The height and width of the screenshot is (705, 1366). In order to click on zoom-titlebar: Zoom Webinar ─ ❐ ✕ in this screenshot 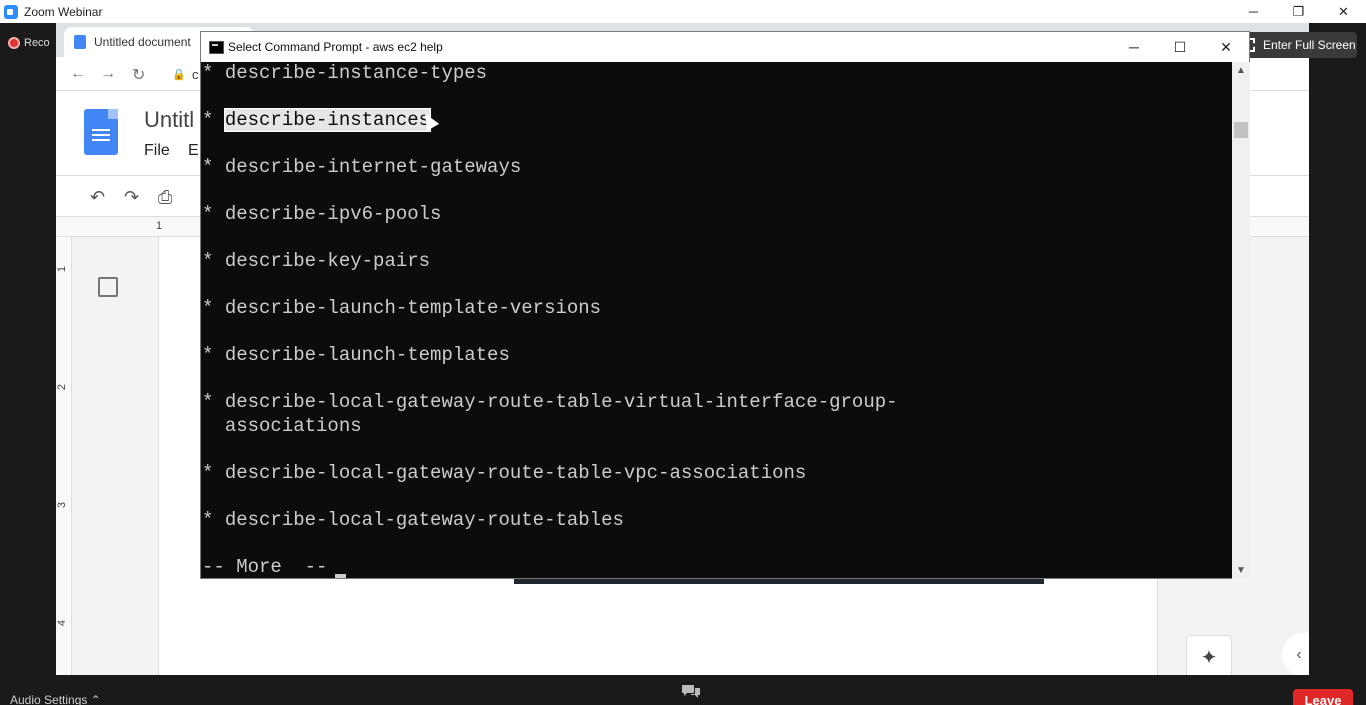, I will do `click(683, 11)`.